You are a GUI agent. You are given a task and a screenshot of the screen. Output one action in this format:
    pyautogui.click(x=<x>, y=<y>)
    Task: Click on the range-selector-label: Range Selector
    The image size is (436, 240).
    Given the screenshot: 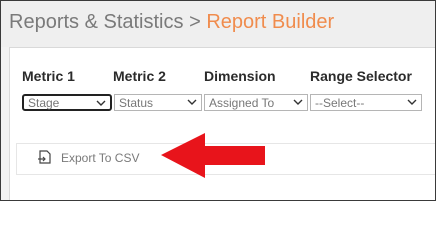 What is the action you would take?
    pyautogui.click(x=361, y=76)
    